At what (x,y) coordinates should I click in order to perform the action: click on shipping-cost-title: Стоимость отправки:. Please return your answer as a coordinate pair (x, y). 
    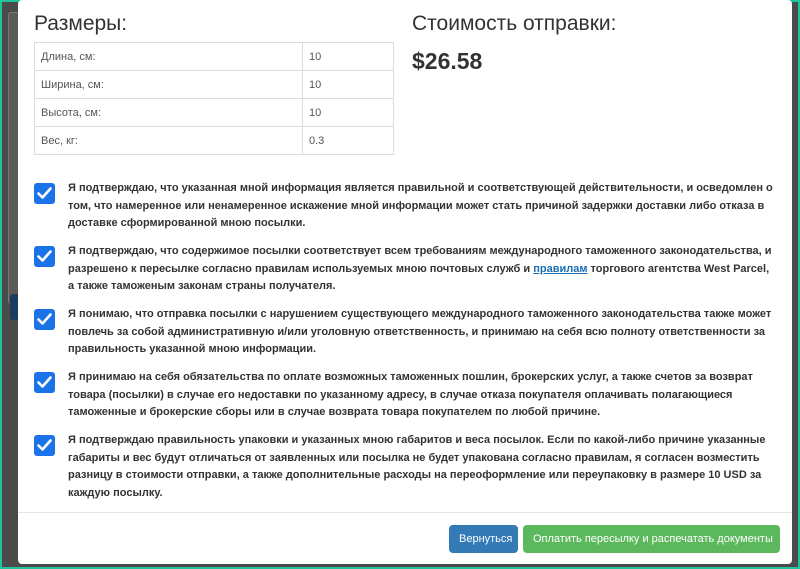
    Looking at the image, I should click on (514, 23).